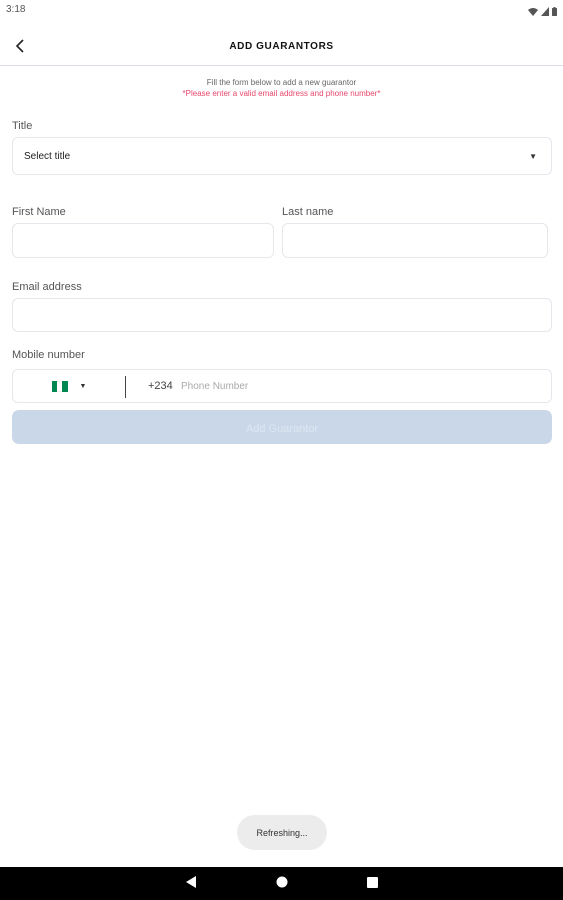  I want to click on email-label: Email address, so click(47, 287).